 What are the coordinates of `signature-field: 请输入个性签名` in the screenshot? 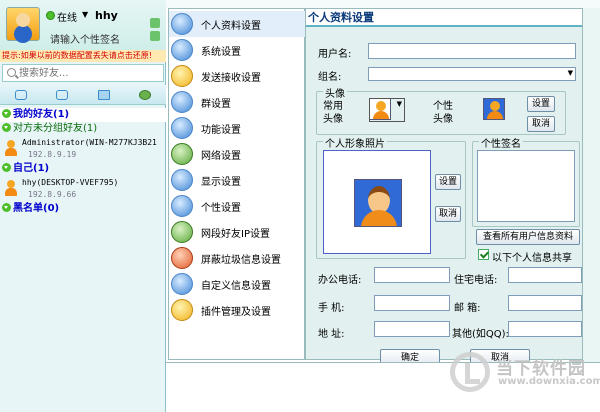 It's located at (85, 38).